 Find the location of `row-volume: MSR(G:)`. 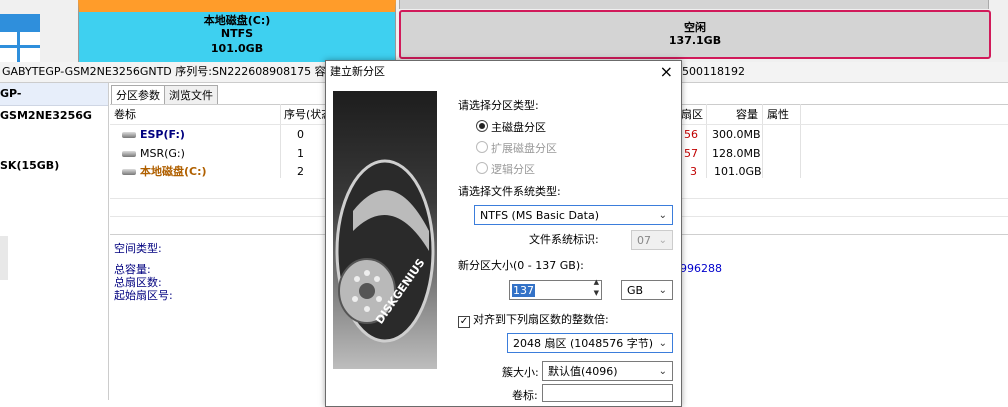

row-volume: MSR(G:) is located at coordinates (162, 153).